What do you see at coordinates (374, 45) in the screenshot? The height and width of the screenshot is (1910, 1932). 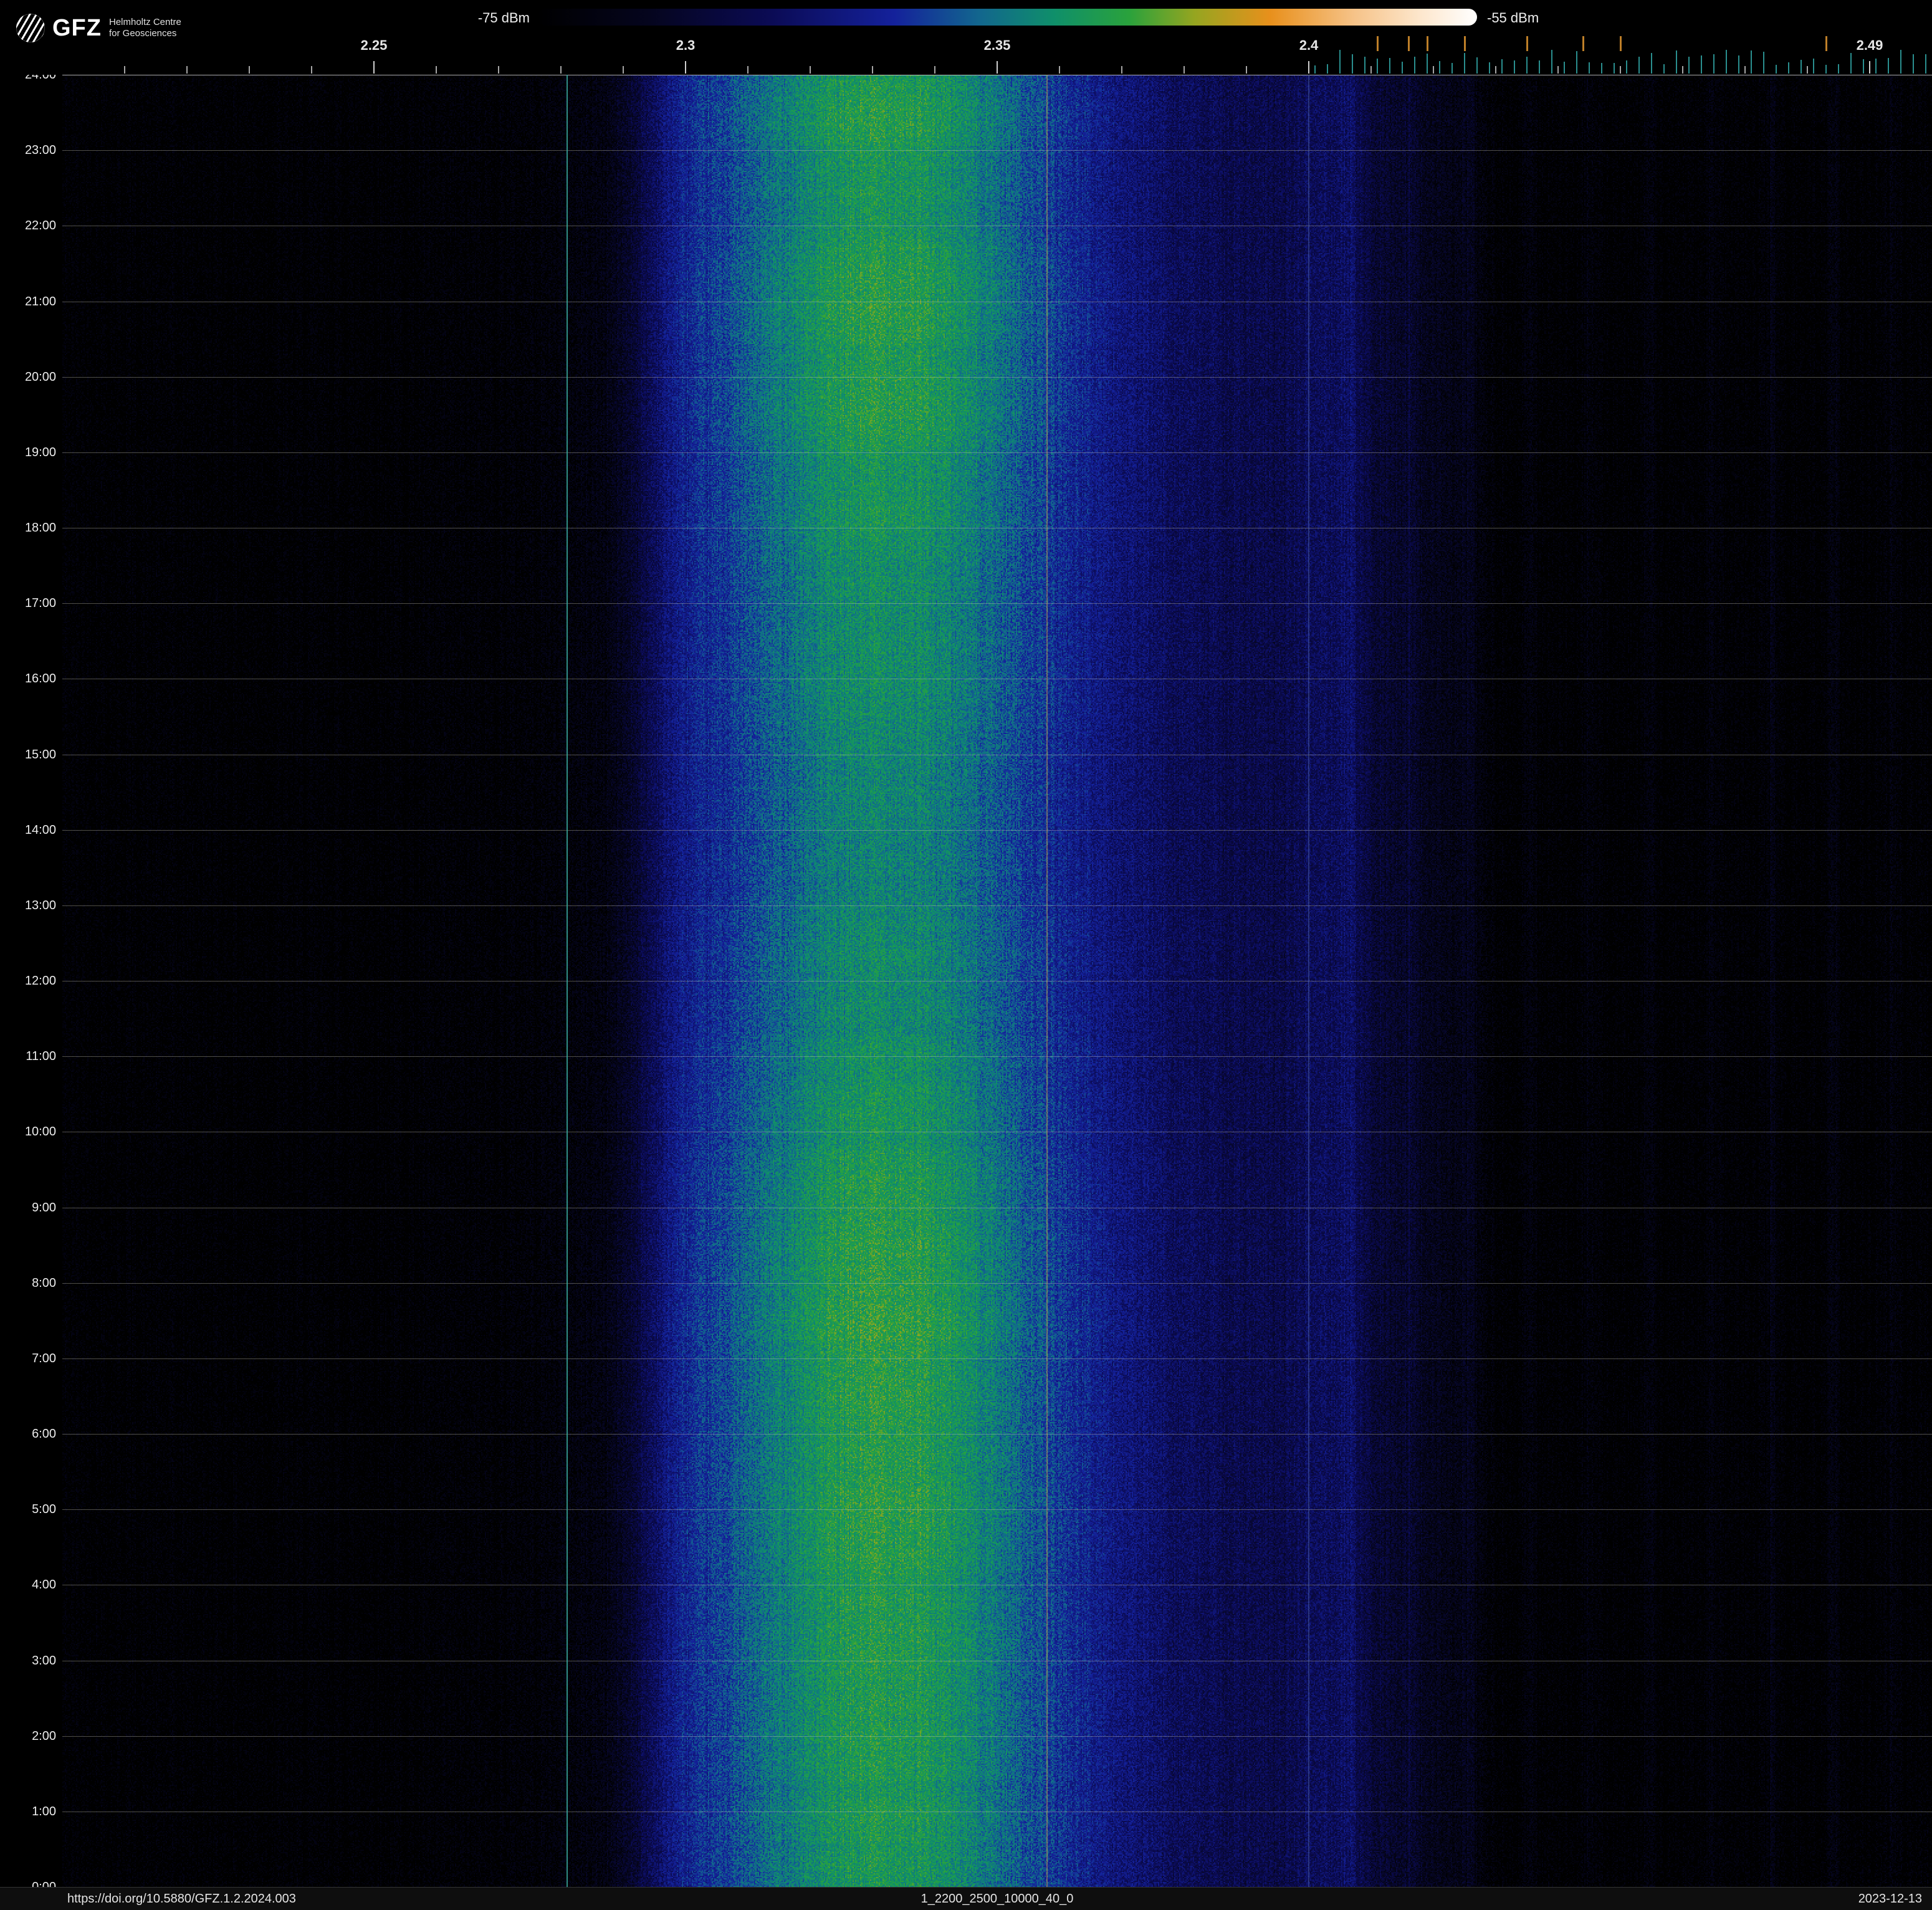 I see `freq-tick-label: 2.25` at bounding box center [374, 45].